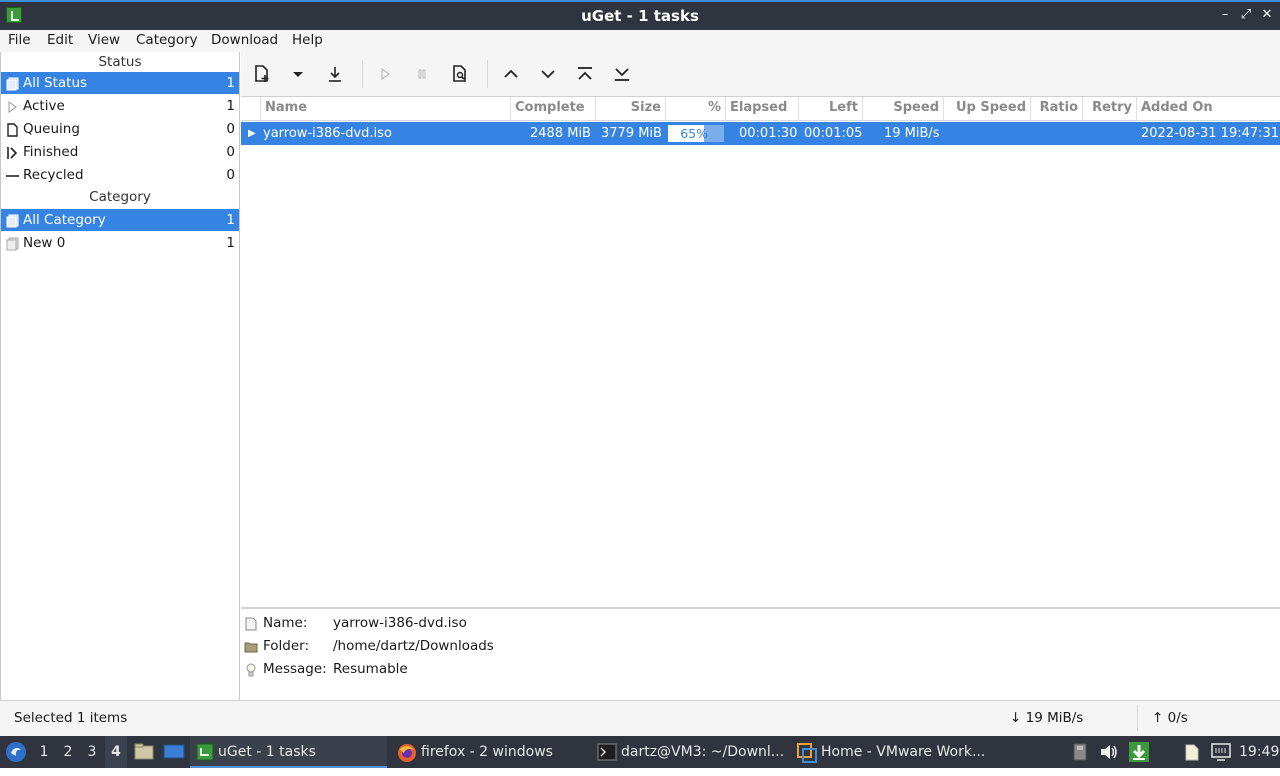 Image resolution: width=1280 pixels, height=776 pixels. What do you see at coordinates (12, 129) in the screenshot?
I see `queuing-doc-icon` at bounding box center [12, 129].